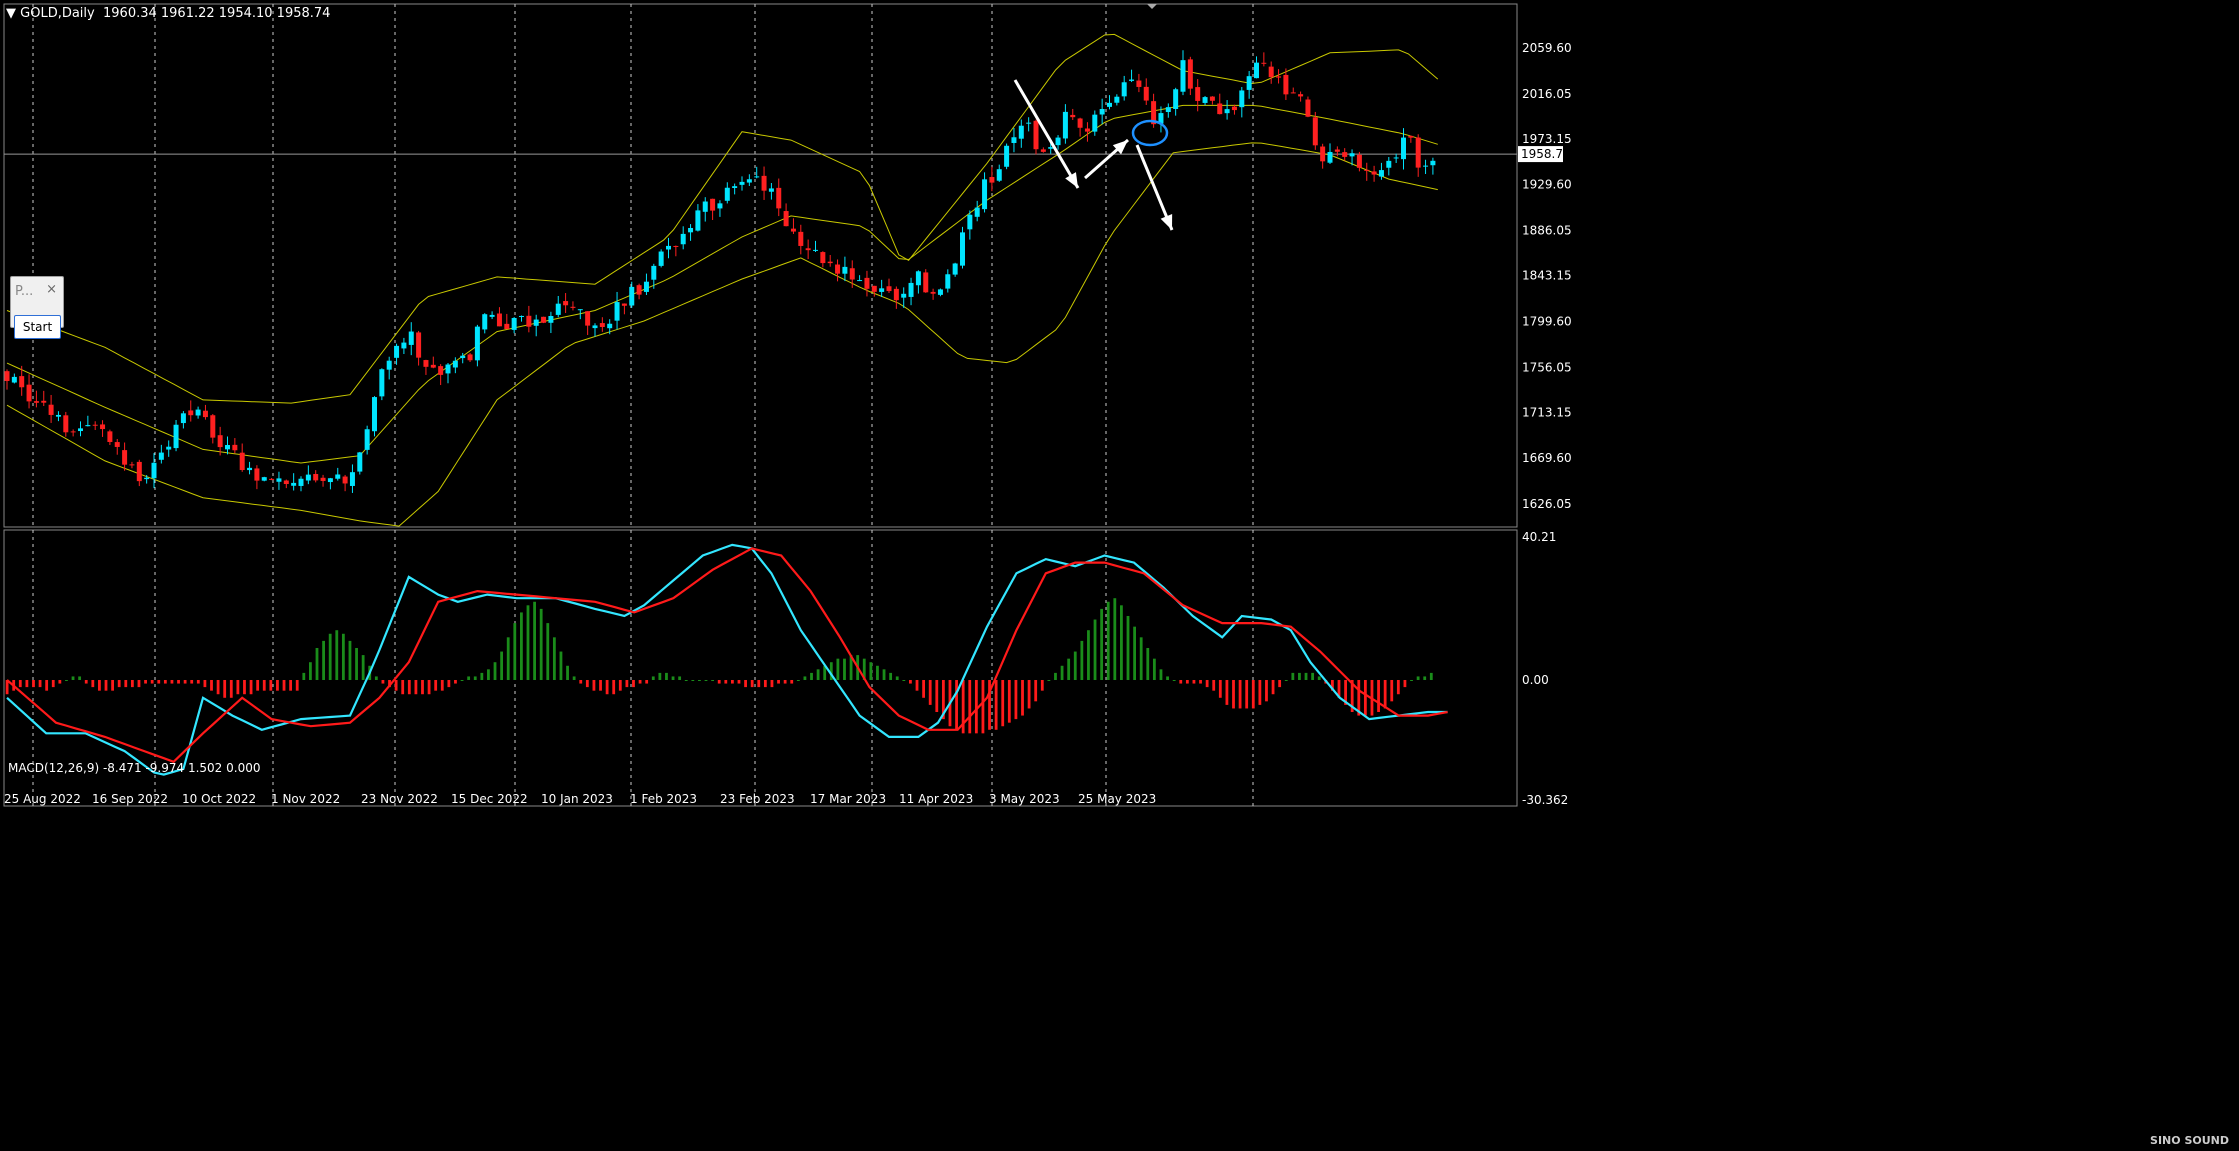 This screenshot has width=2239, height=1151. I want to click on date-tick-label: 1 Nov 2022, so click(305, 799).